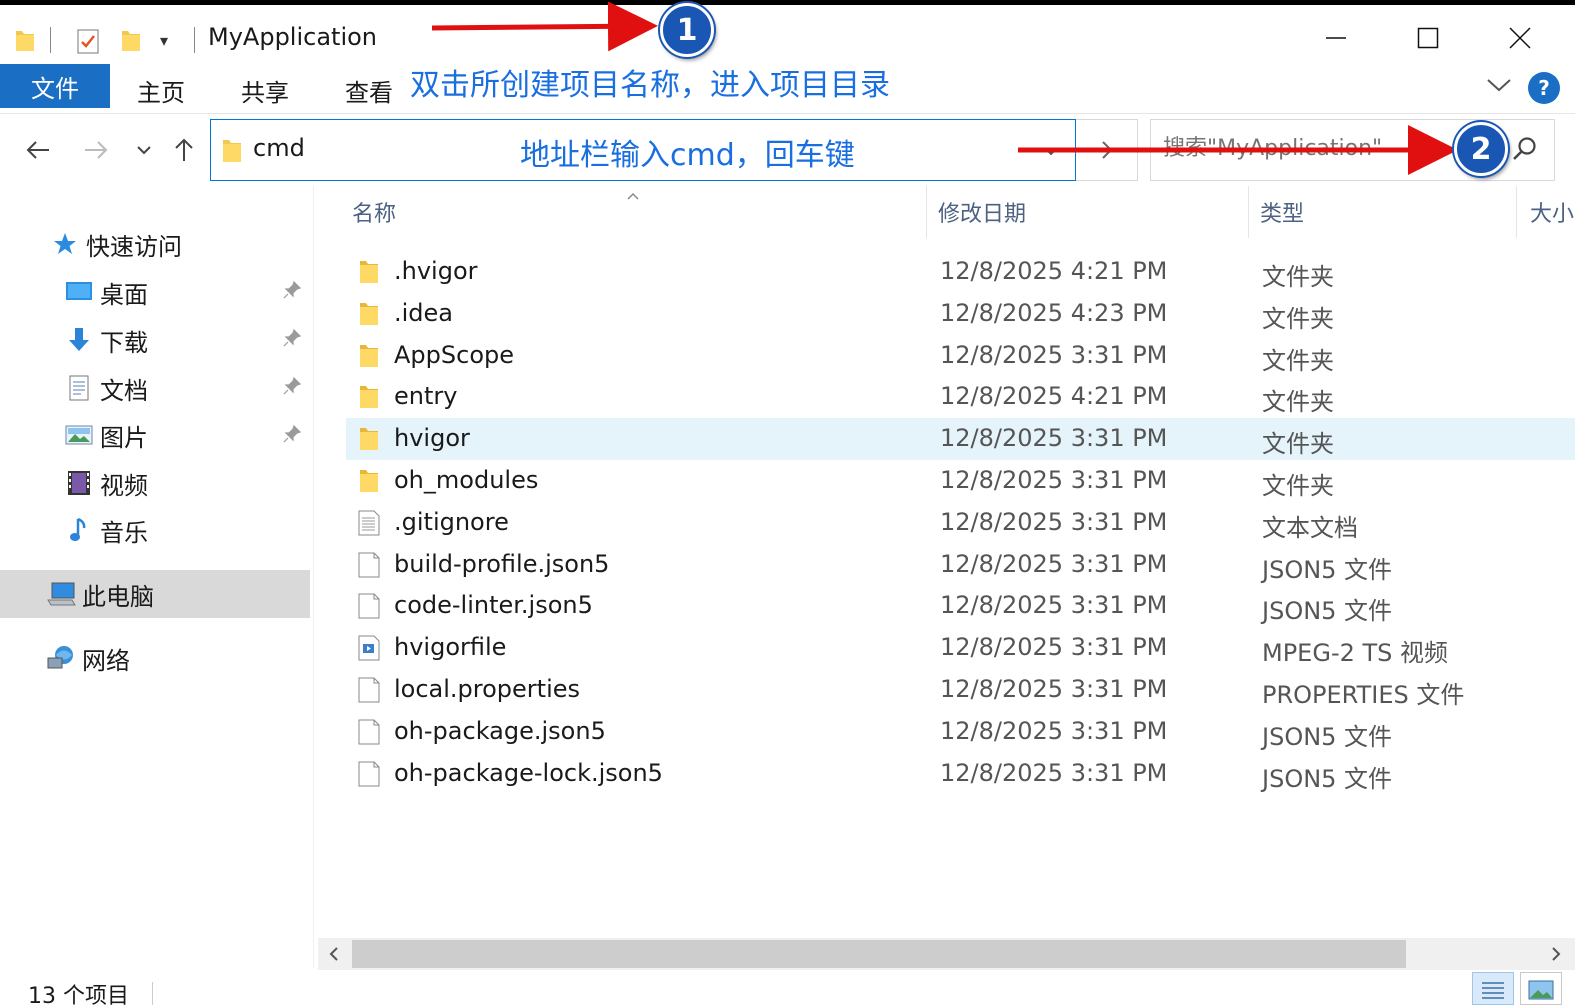  Describe the element at coordinates (493, 605) in the screenshot. I see `file-name: code-linter.json5` at that location.